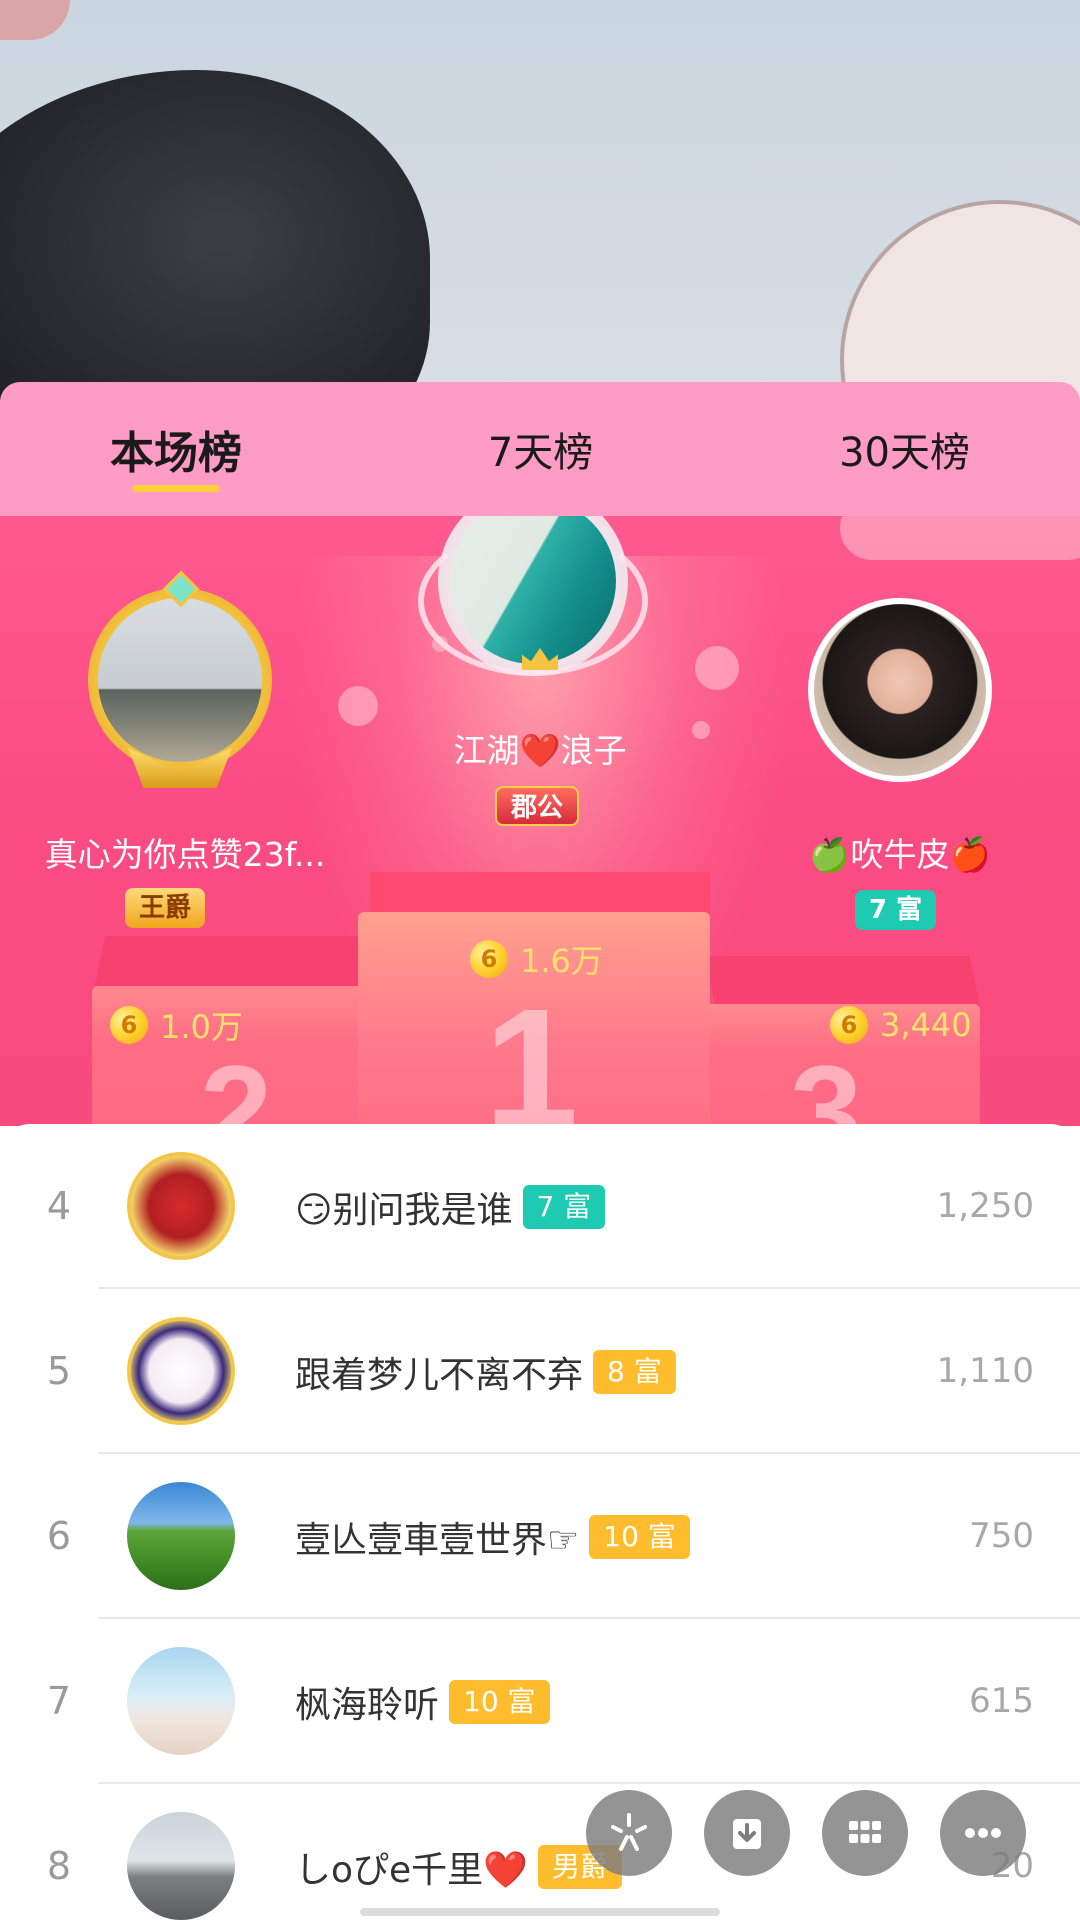  What do you see at coordinates (564, 1206) in the screenshot?
I see `level-badge: 7 富` at bounding box center [564, 1206].